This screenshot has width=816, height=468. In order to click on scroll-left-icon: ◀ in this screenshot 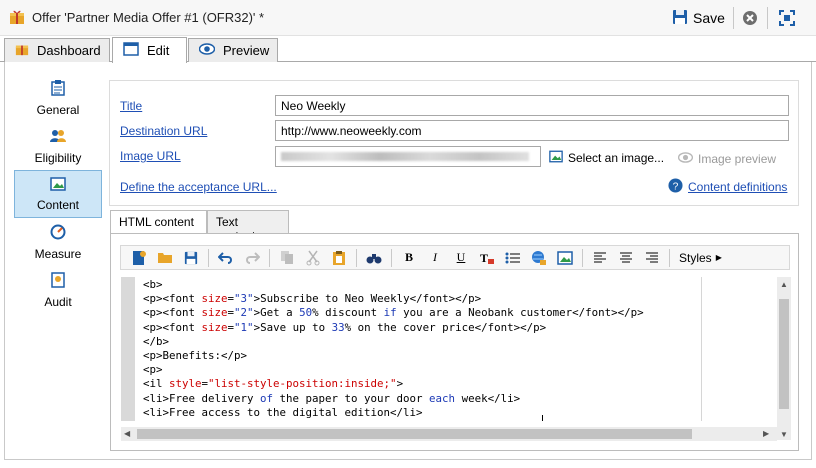, I will do `click(127, 433)`.